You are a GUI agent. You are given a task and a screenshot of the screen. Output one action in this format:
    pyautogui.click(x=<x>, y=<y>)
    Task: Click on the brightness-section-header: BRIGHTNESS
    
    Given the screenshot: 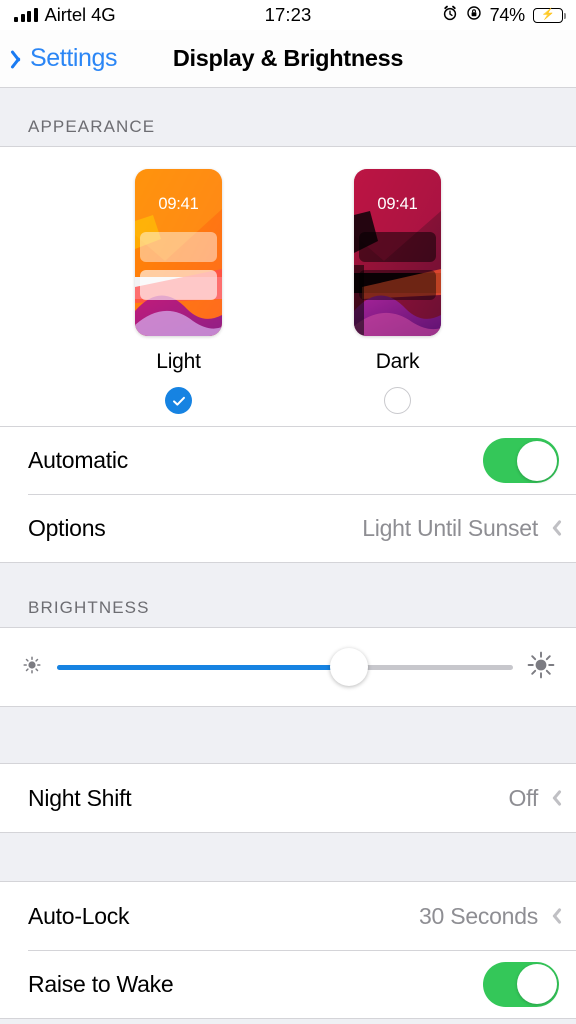 What is the action you would take?
    pyautogui.click(x=288, y=595)
    